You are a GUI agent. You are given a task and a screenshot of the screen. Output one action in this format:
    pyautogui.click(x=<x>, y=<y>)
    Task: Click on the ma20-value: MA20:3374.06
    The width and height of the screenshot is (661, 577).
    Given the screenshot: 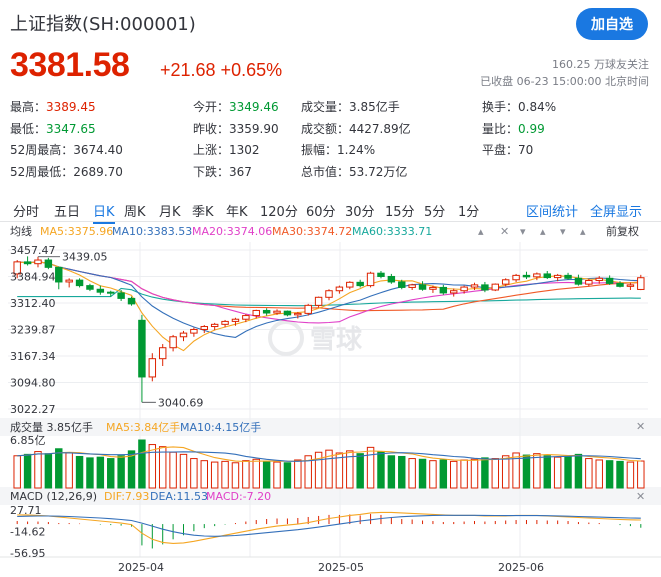 What is the action you would take?
    pyautogui.click(x=232, y=231)
    